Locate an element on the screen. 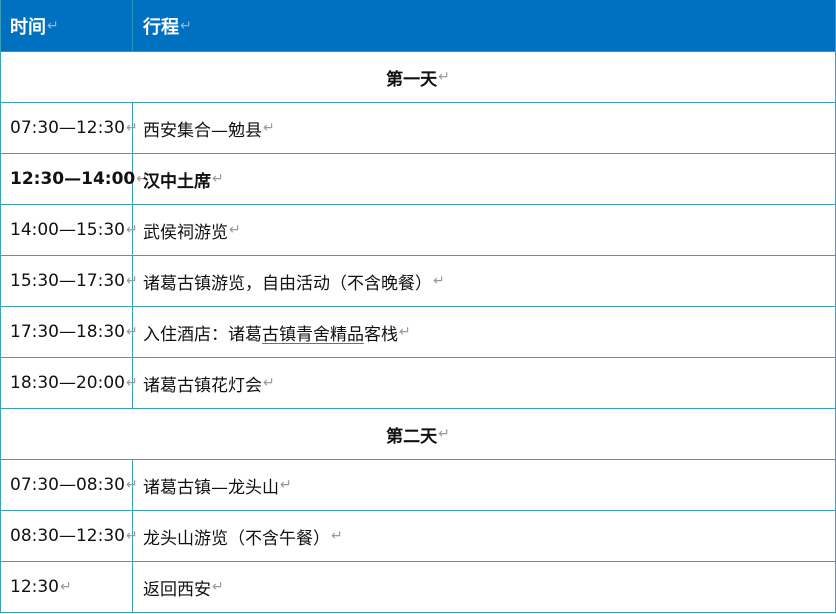  table-header-row: 时间 ↵ 行程 ↵ is located at coordinates (418, 26).